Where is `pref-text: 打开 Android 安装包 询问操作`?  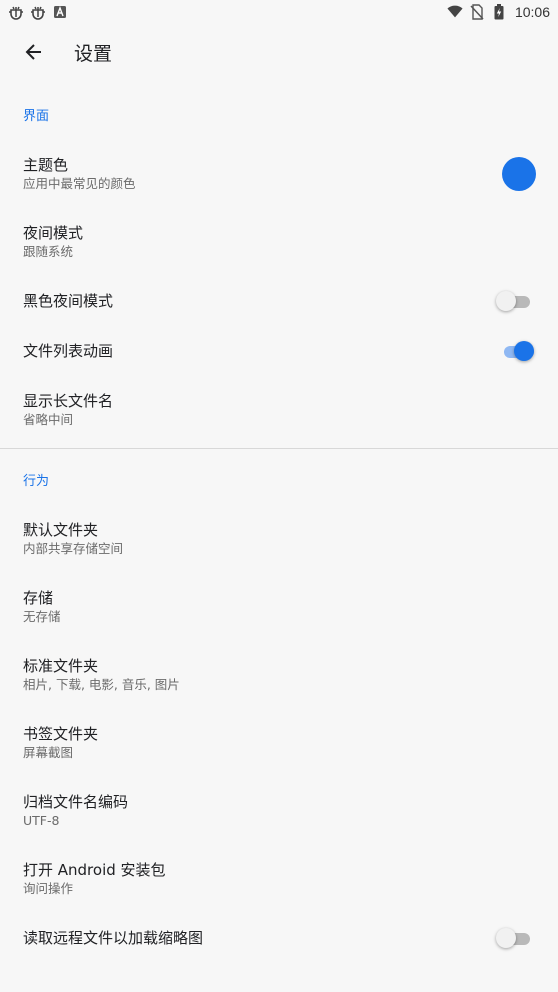 pref-text: 打开 Android 安装包 询问操作 is located at coordinates (279, 879).